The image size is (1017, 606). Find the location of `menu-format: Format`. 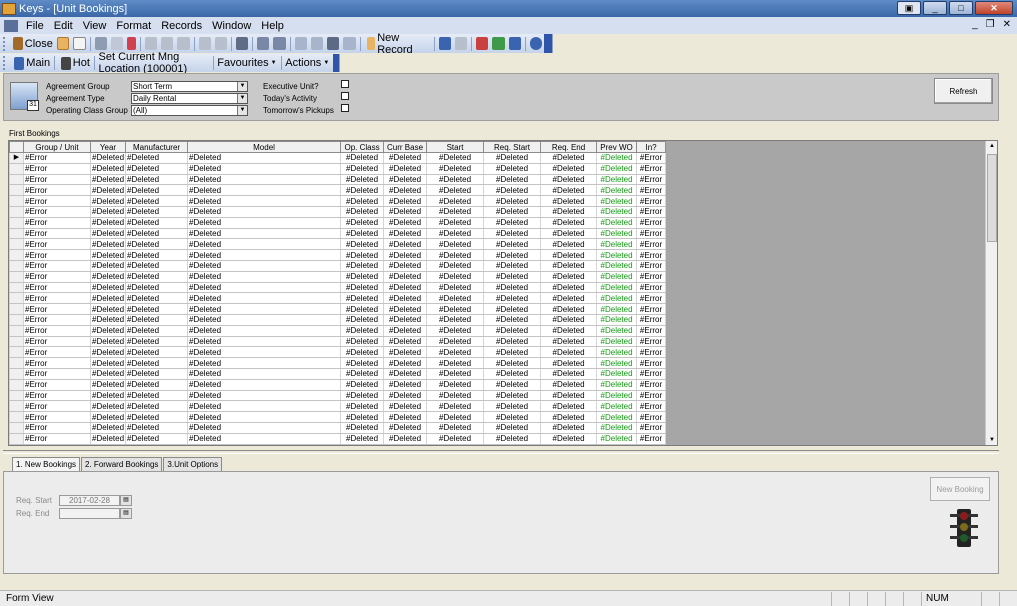

menu-format: Format is located at coordinates (133, 26).